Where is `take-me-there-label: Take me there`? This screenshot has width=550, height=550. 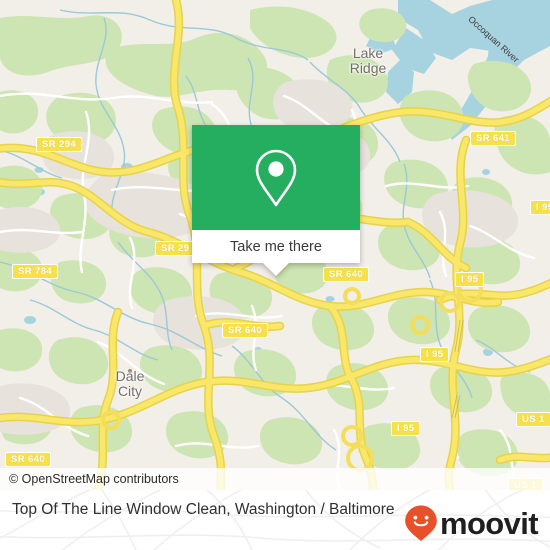
take-me-there-label: Take me there is located at coordinates (276, 246).